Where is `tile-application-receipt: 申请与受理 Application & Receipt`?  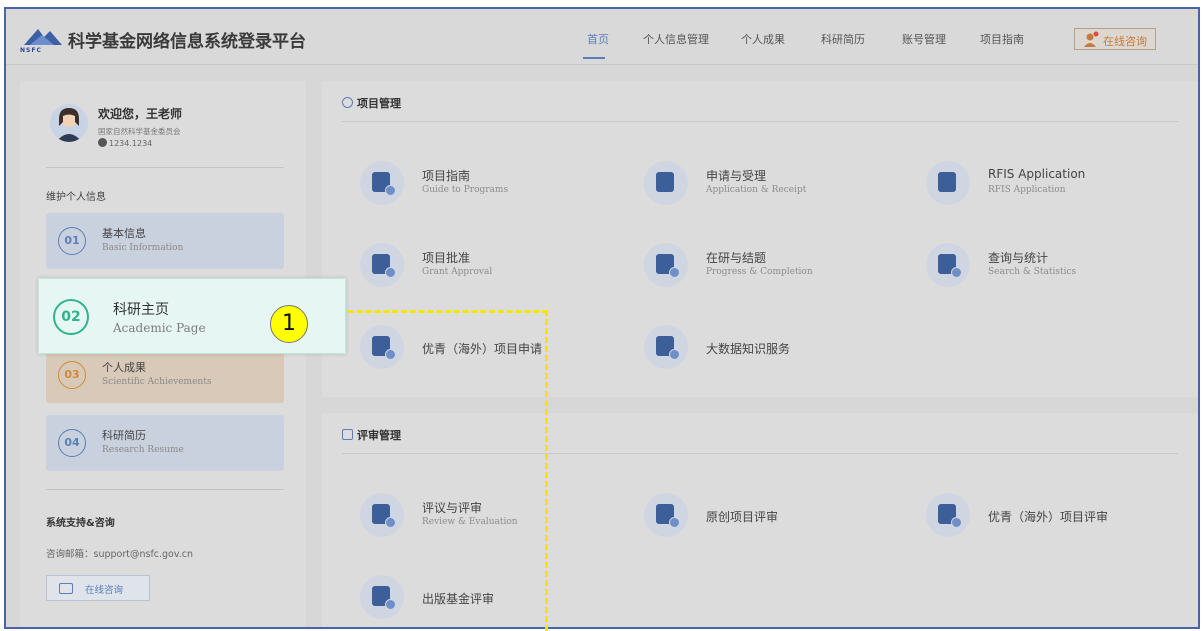 tile-application-receipt: 申请与受理 Application & Receipt is located at coordinates (774, 183).